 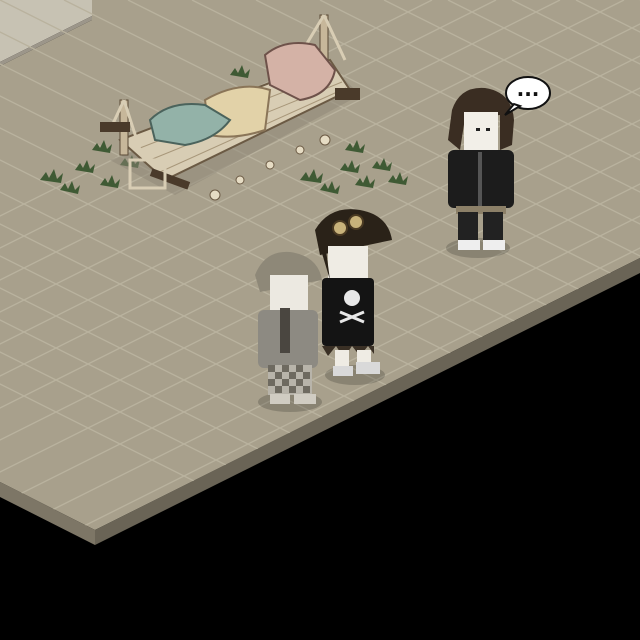 What do you see at coordinates (480, 180) in the screenshot?
I see `jacket-zip` at bounding box center [480, 180].